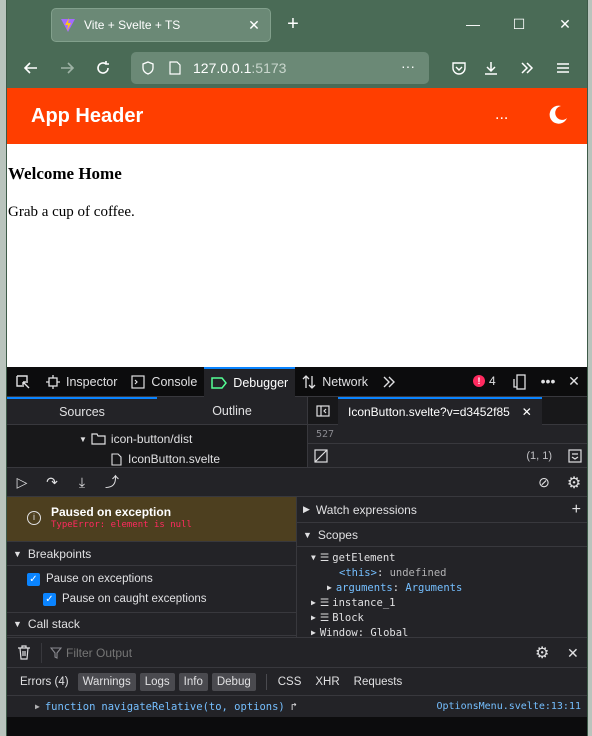 The width and height of the screenshot is (592, 736). What do you see at coordinates (479, 381) in the screenshot?
I see `error-icon: !` at bounding box center [479, 381].